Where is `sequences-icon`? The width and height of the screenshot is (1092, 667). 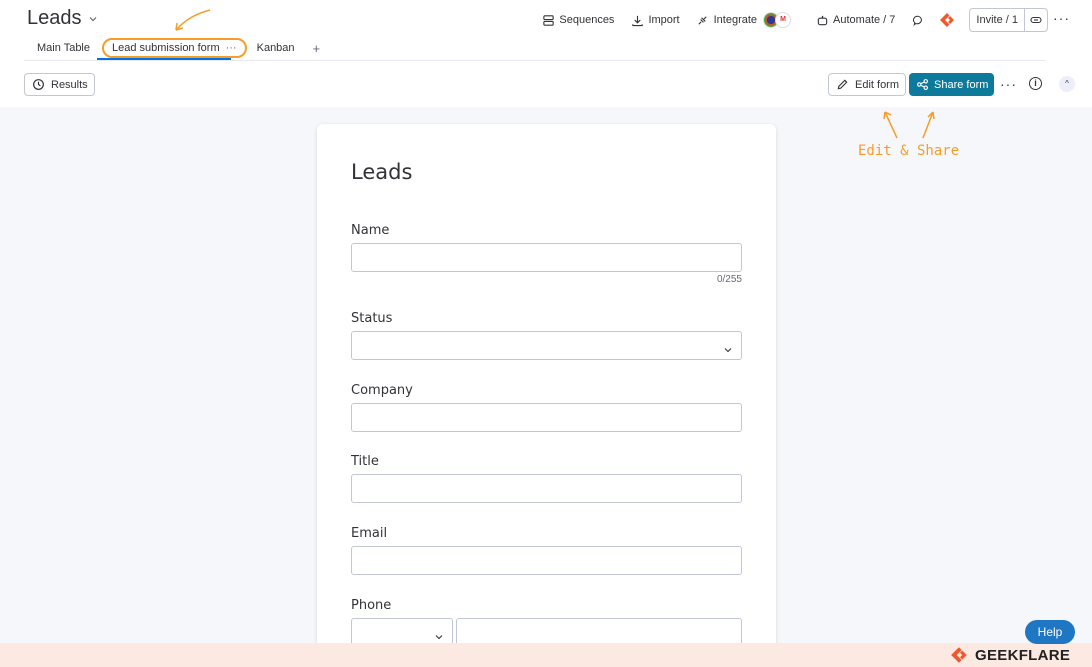 sequences-icon is located at coordinates (548, 20).